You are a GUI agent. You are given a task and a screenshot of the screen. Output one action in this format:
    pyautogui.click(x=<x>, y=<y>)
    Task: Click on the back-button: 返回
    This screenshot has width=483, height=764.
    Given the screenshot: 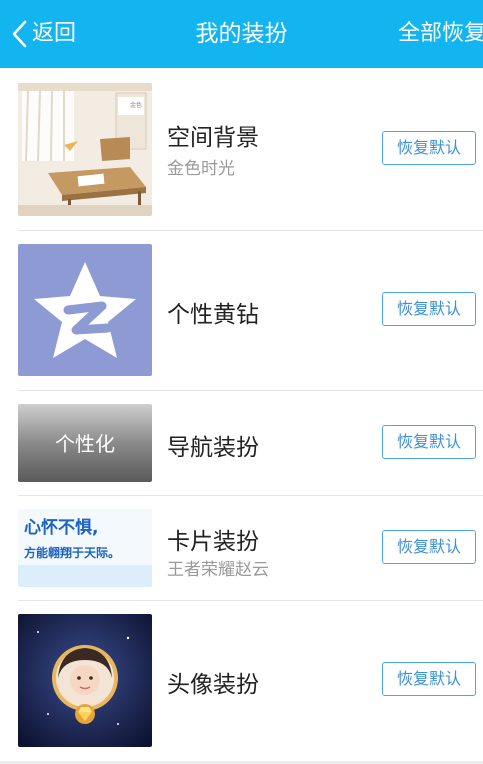 What is the action you would take?
    pyautogui.click(x=43, y=34)
    